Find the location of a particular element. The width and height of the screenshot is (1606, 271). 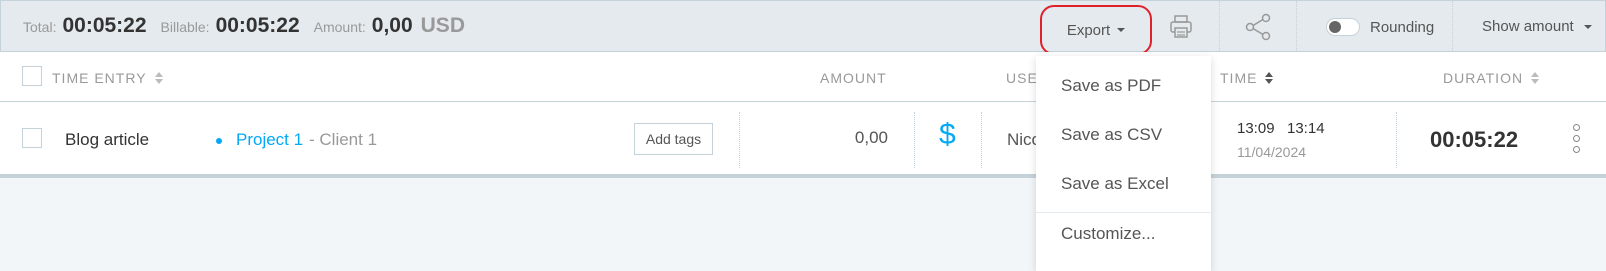

header-time-label: TIME is located at coordinates (1239, 78).